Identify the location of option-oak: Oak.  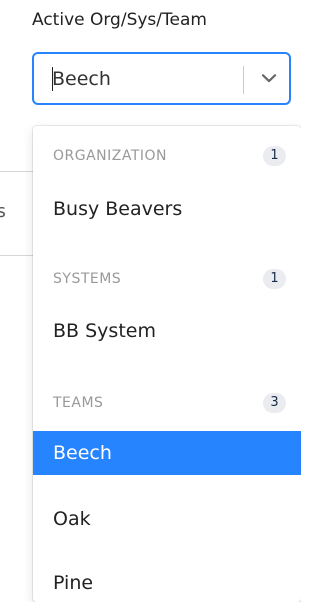
(167, 519).